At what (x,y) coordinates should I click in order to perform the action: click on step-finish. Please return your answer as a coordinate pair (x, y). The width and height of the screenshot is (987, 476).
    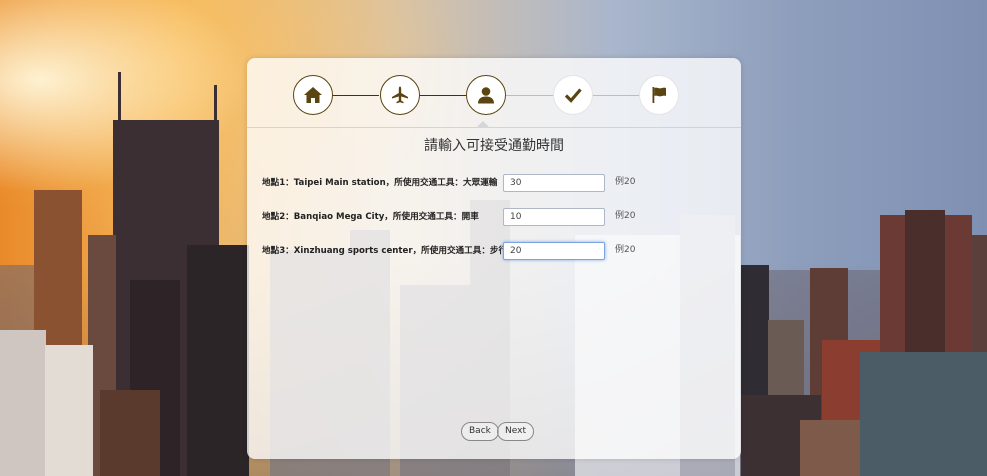
    Looking at the image, I should click on (659, 95).